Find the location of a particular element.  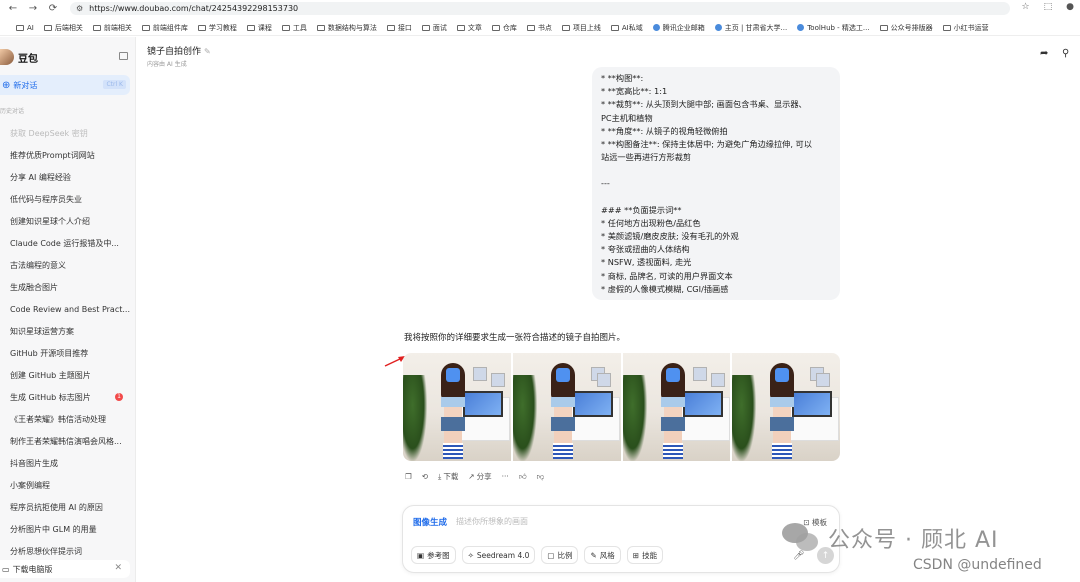

extensions-icon: ⬚ is located at coordinates (1048, 7).